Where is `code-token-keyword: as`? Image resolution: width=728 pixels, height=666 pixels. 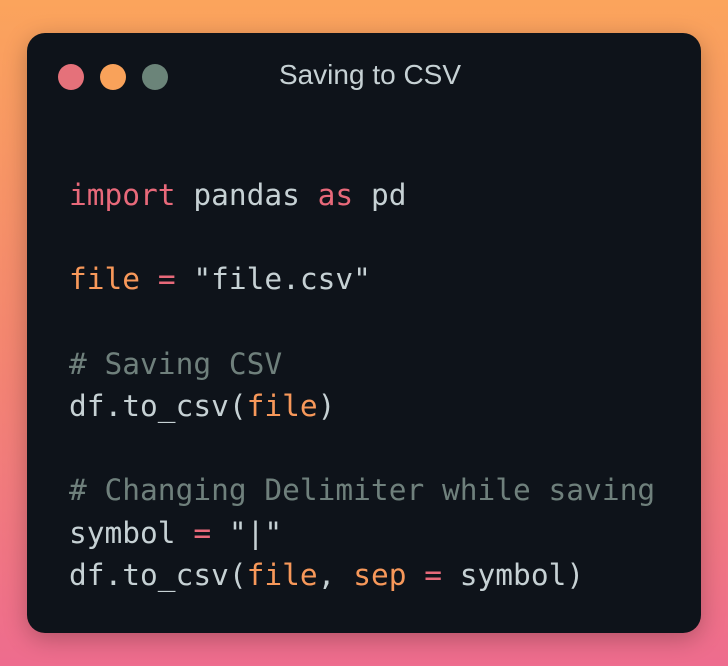
code-token-keyword: as is located at coordinates (335, 195).